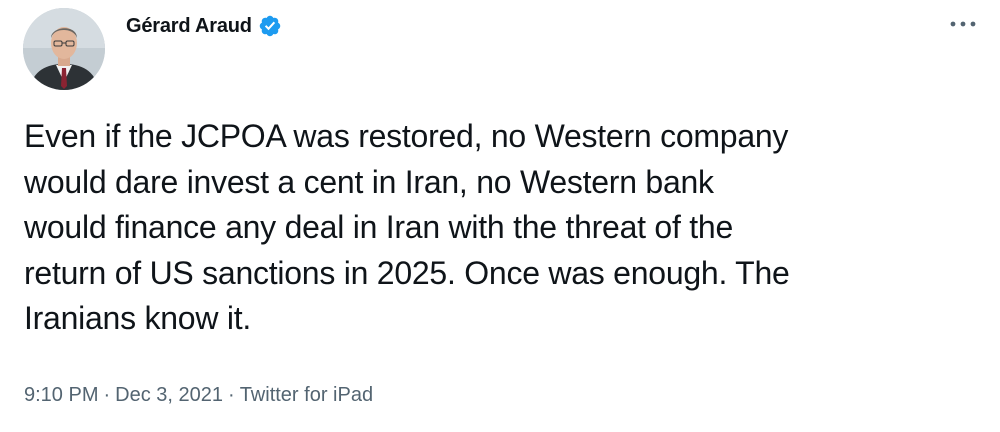  I want to click on author-row: Gérard Araud, so click(204, 26).